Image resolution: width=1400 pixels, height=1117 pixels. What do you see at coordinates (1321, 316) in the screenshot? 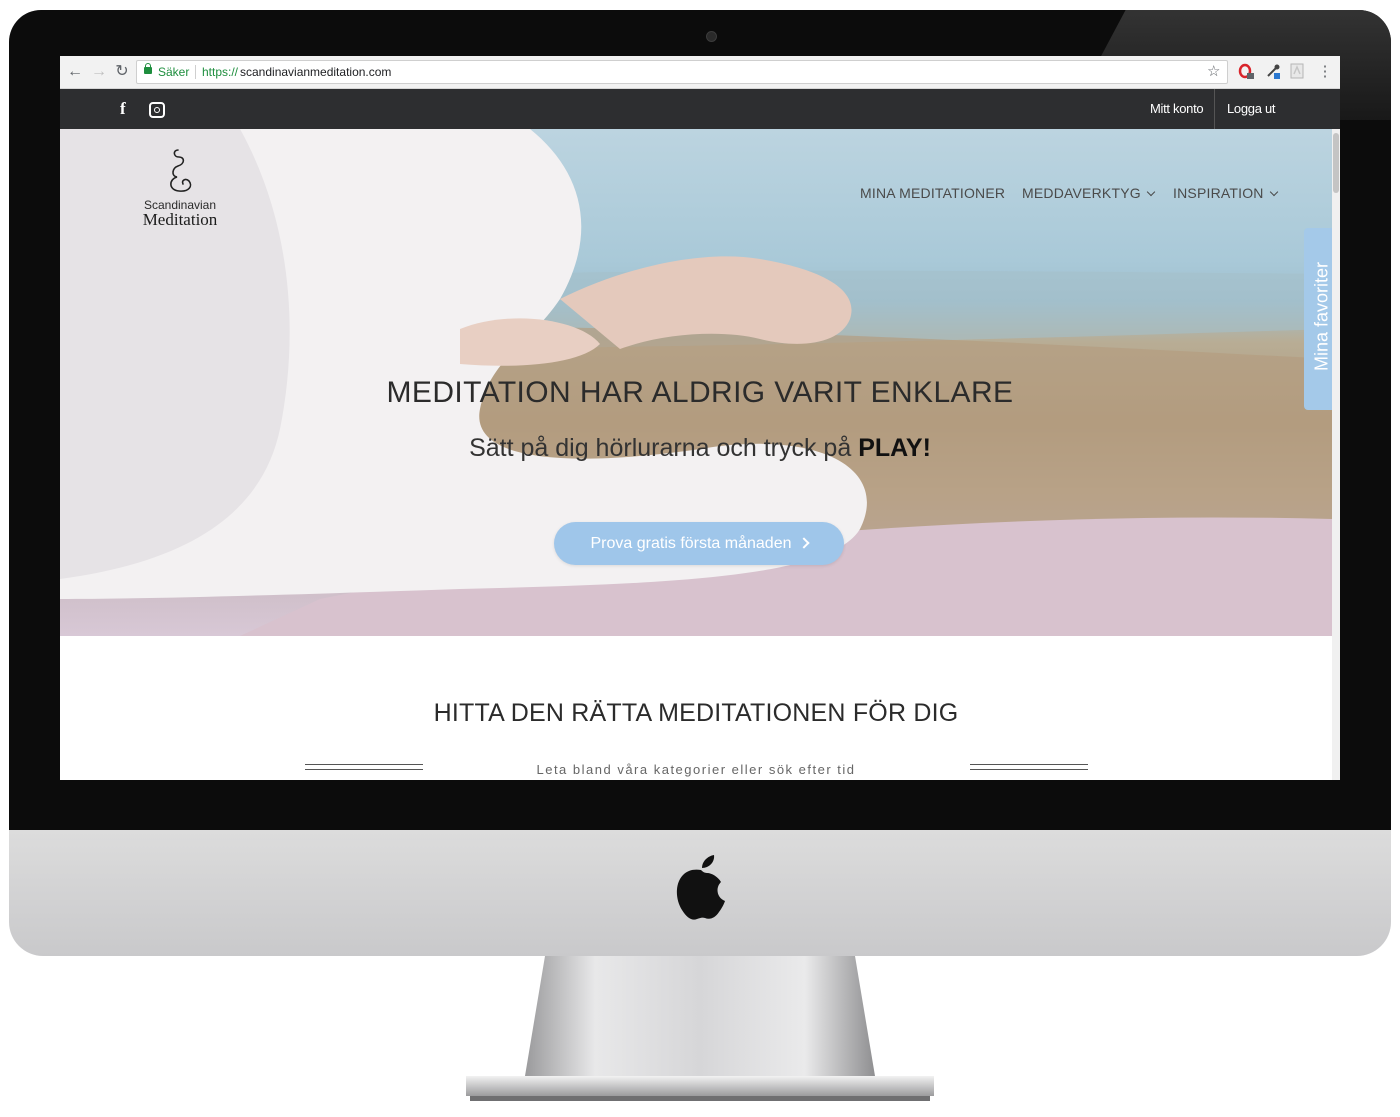
I see `favorites-label: Mina favoriter` at bounding box center [1321, 316].